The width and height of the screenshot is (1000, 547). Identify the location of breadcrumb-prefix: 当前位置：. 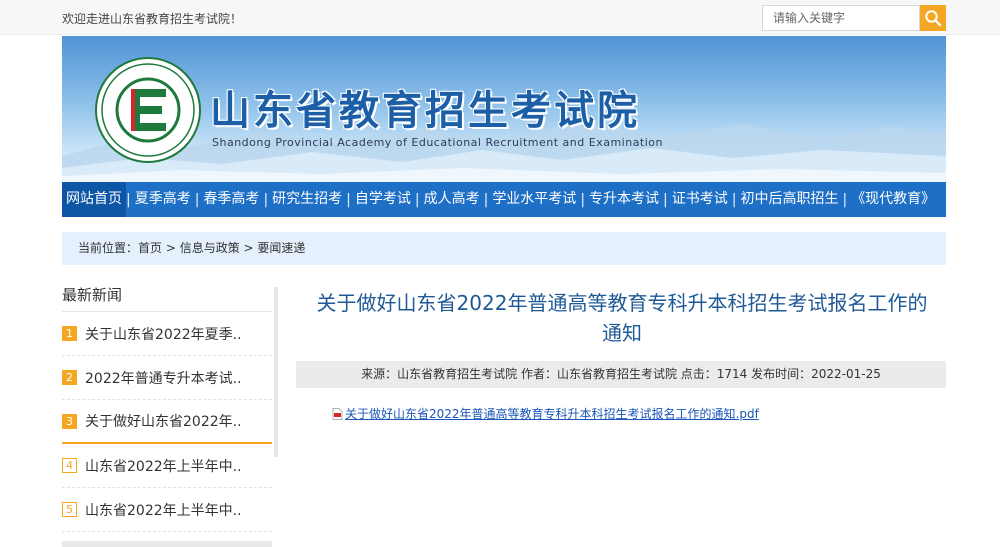
(108, 248).